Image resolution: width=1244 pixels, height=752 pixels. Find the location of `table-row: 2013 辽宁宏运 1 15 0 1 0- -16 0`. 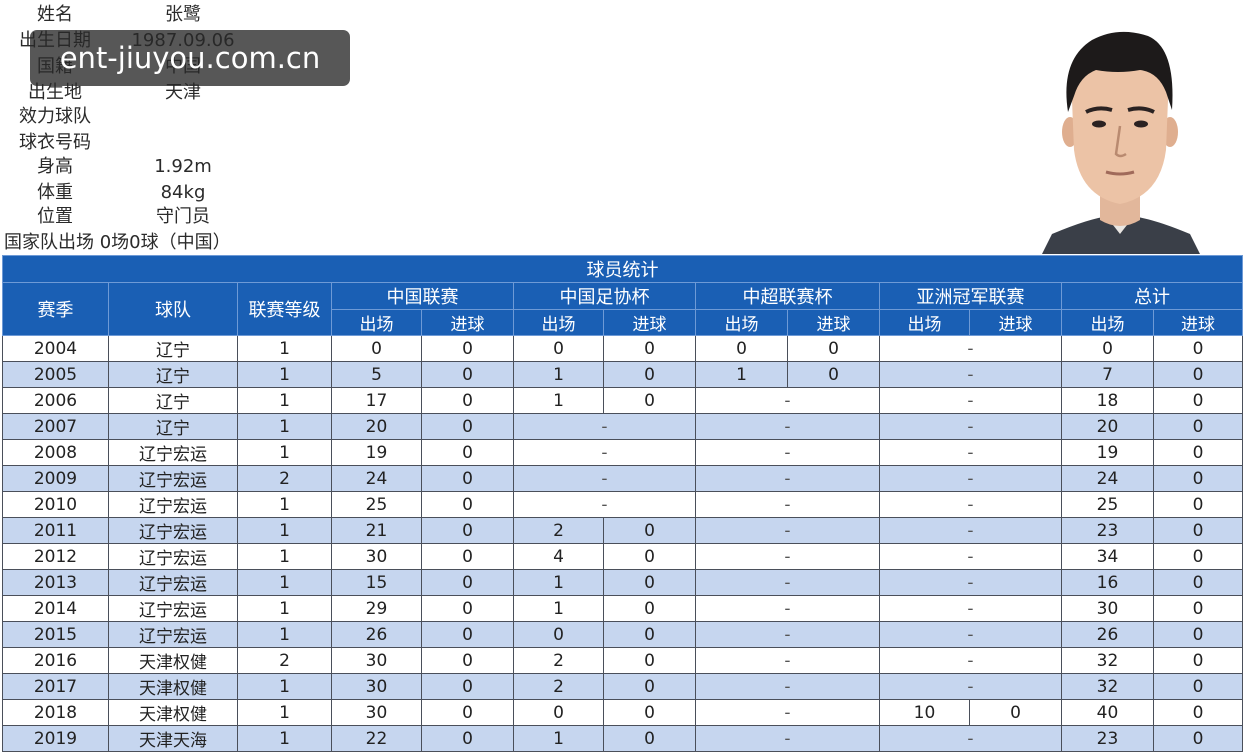

table-row: 2013 辽宁宏运 1 15 0 1 0- -16 0 is located at coordinates (623, 582).